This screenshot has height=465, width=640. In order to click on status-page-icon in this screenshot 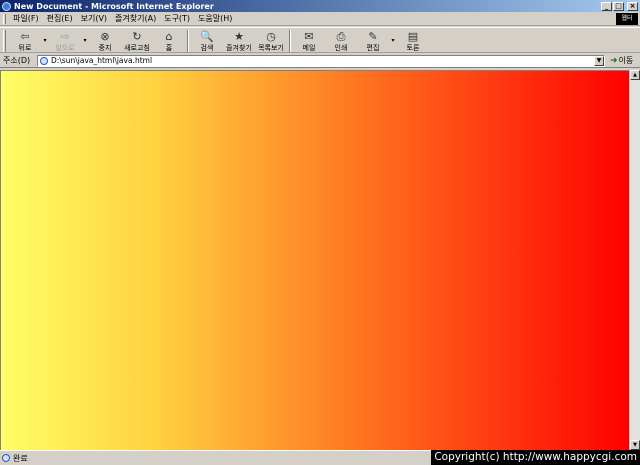, I will do `click(6, 458)`.